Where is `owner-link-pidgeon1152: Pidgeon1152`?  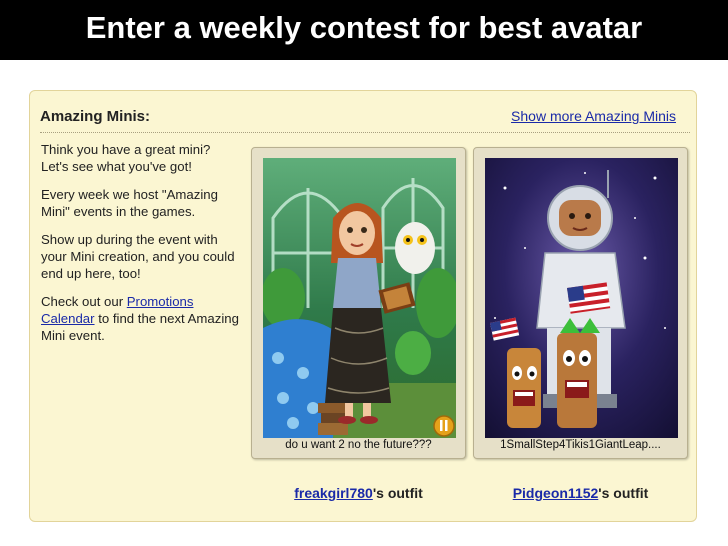 owner-link-pidgeon1152: Pidgeon1152 is located at coordinates (556, 493).